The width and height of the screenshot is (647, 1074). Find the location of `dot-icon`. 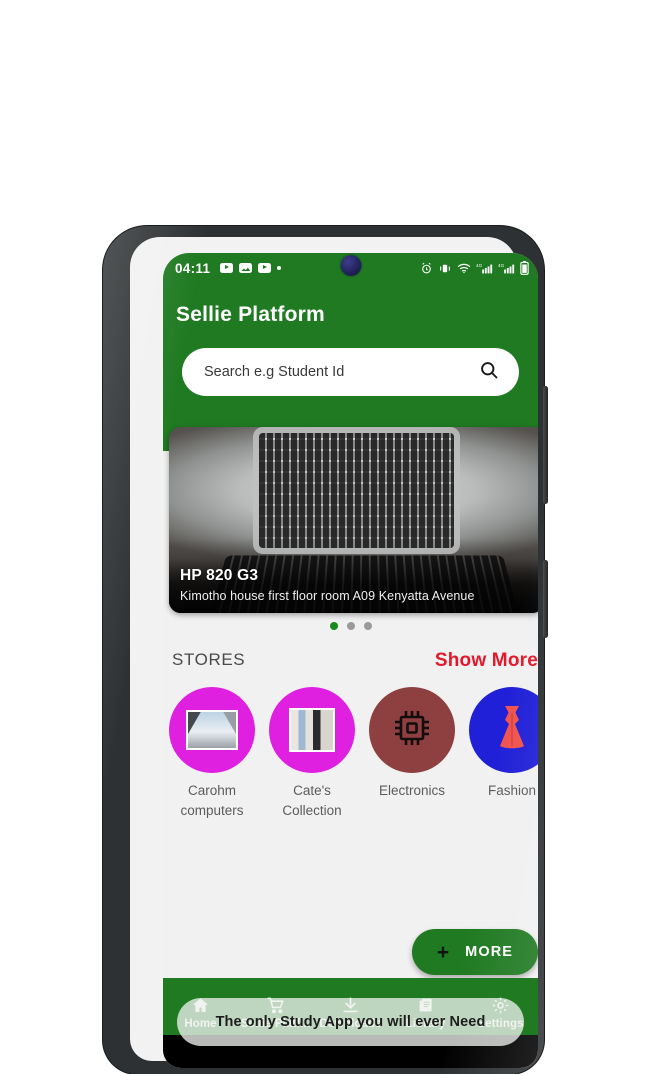

dot-icon is located at coordinates (279, 268).